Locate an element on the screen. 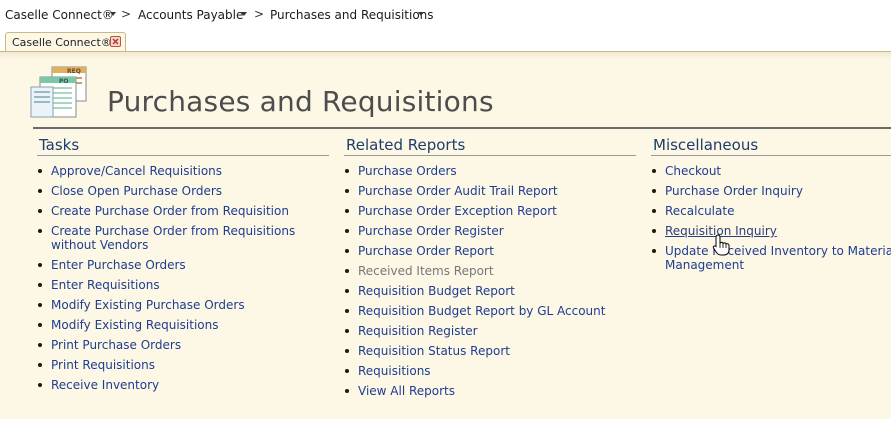 The image size is (891, 444). link-checkout: Checkout is located at coordinates (693, 171).